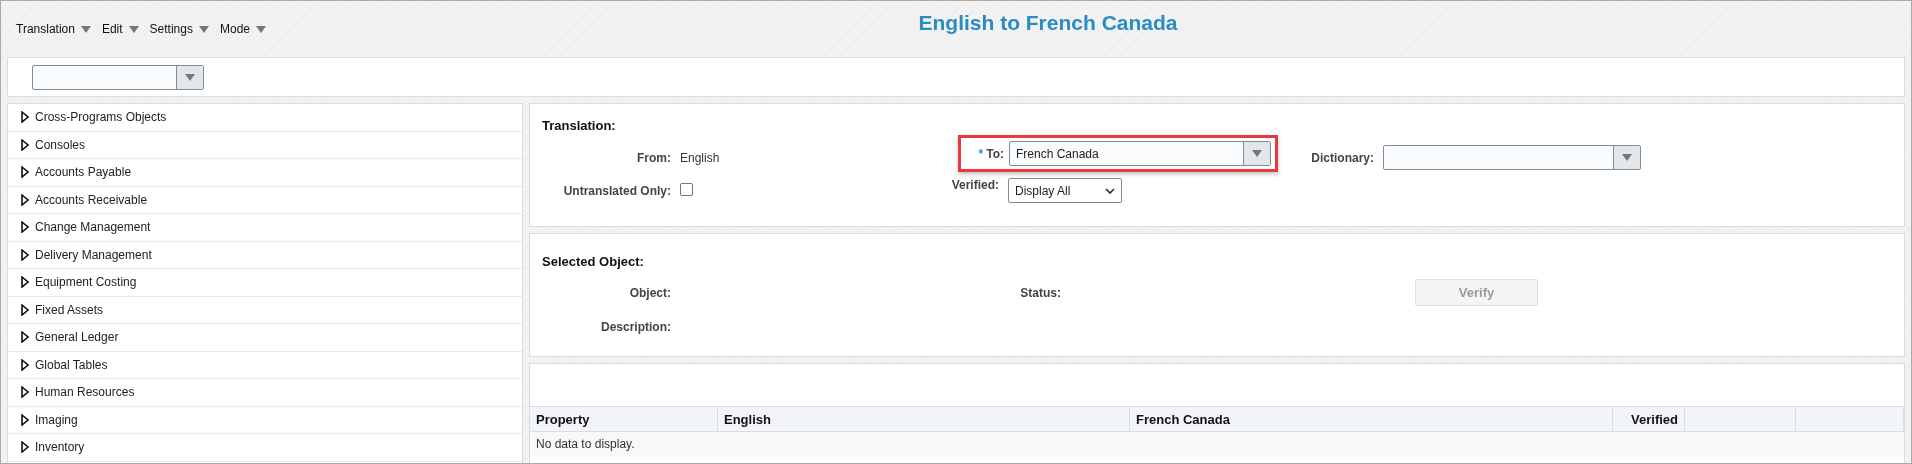 The image size is (1912, 464). I want to click on tree-item-label: Change Management, so click(93, 227).